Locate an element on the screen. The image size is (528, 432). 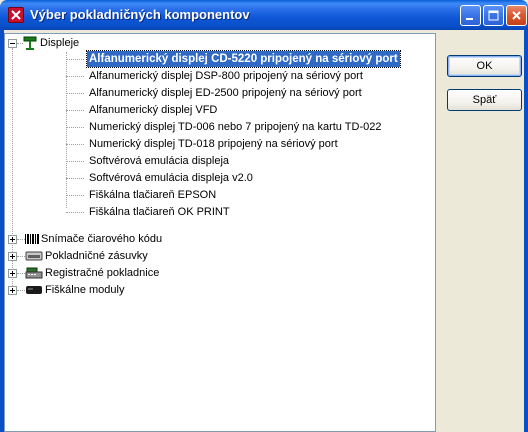
tree-item-label: Registračné pokladnice is located at coordinates (102, 273).